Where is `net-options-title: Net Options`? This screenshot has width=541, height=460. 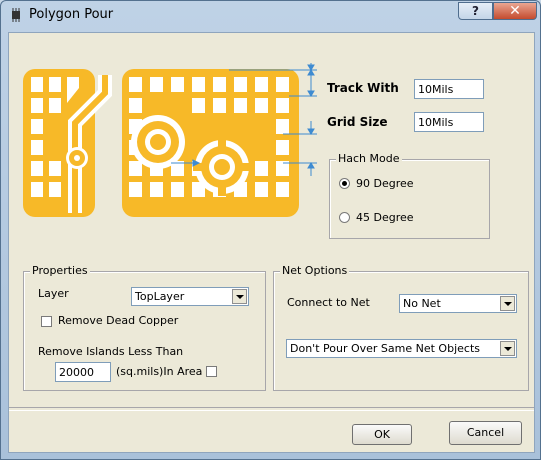 net-options-title: Net Options is located at coordinates (315, 270).